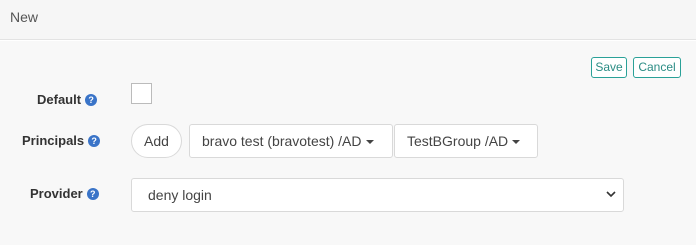 This screenshot has width=696, height=245. I want to click on provider-label-group: Provider?, so click(64, 193).